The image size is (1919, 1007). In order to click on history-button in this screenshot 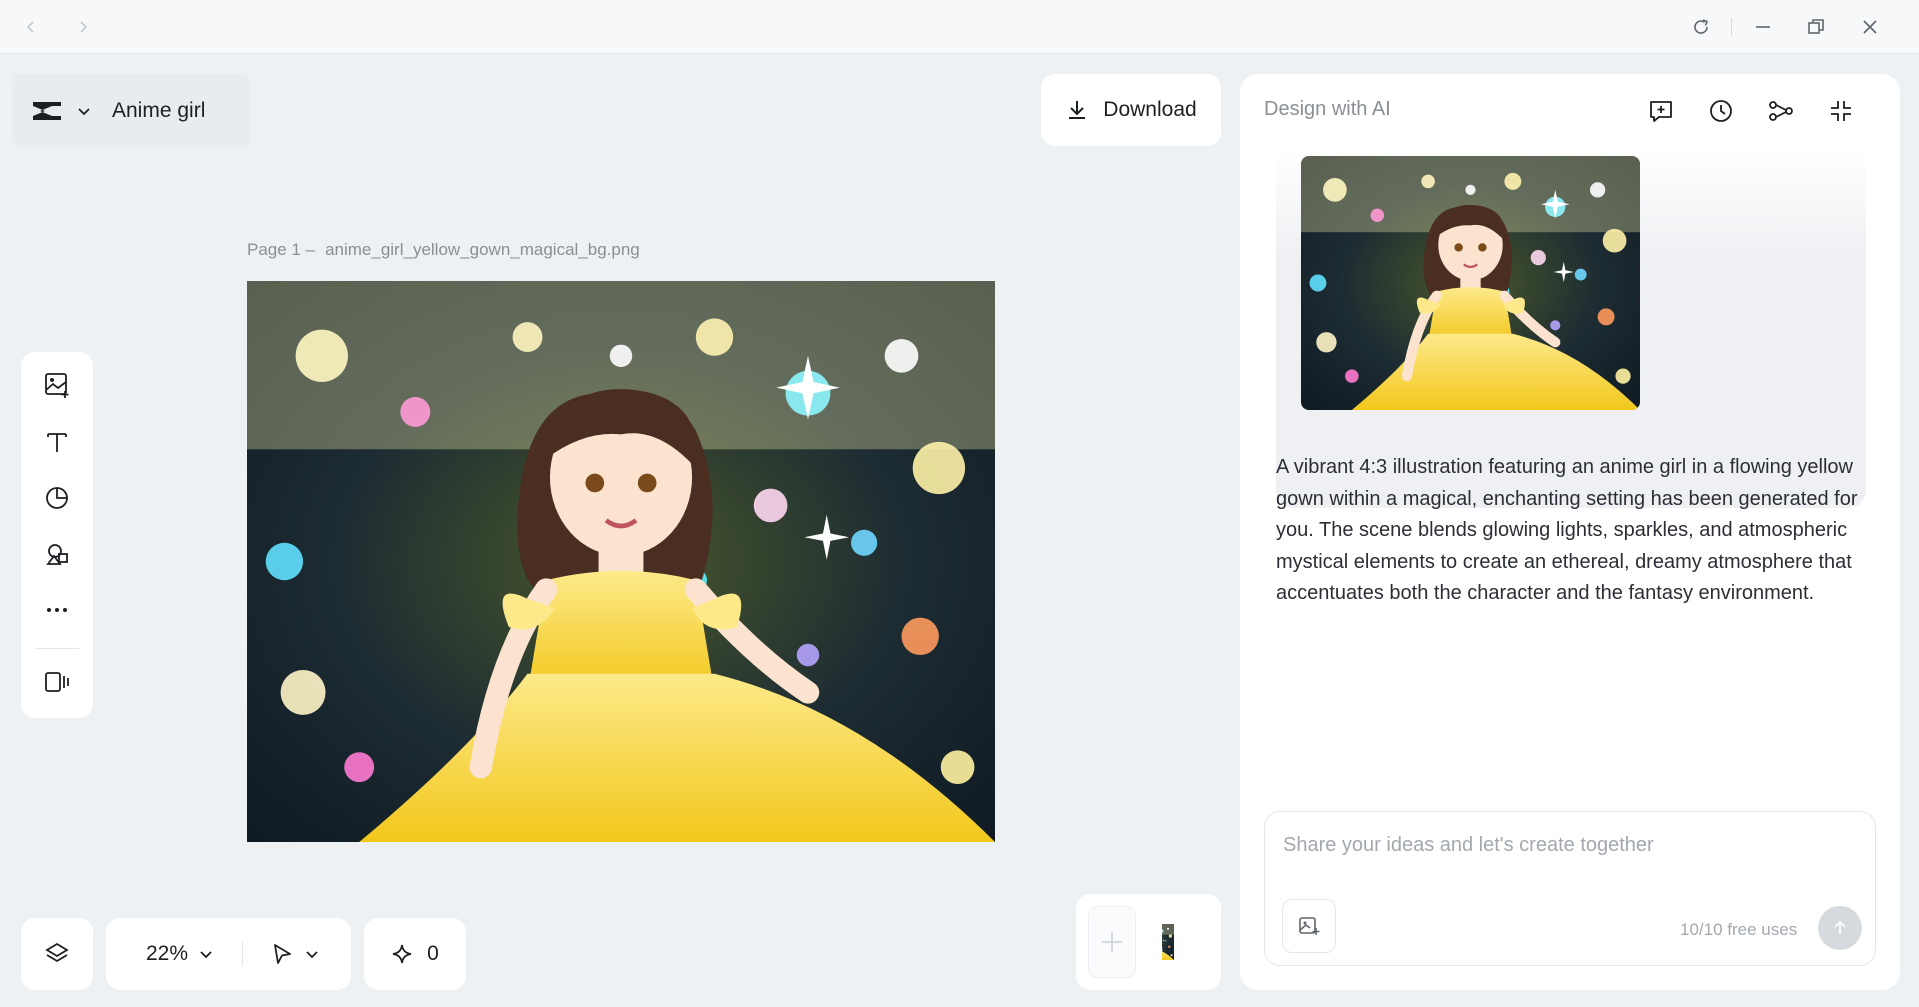, I will do `click(1721, 111)`.